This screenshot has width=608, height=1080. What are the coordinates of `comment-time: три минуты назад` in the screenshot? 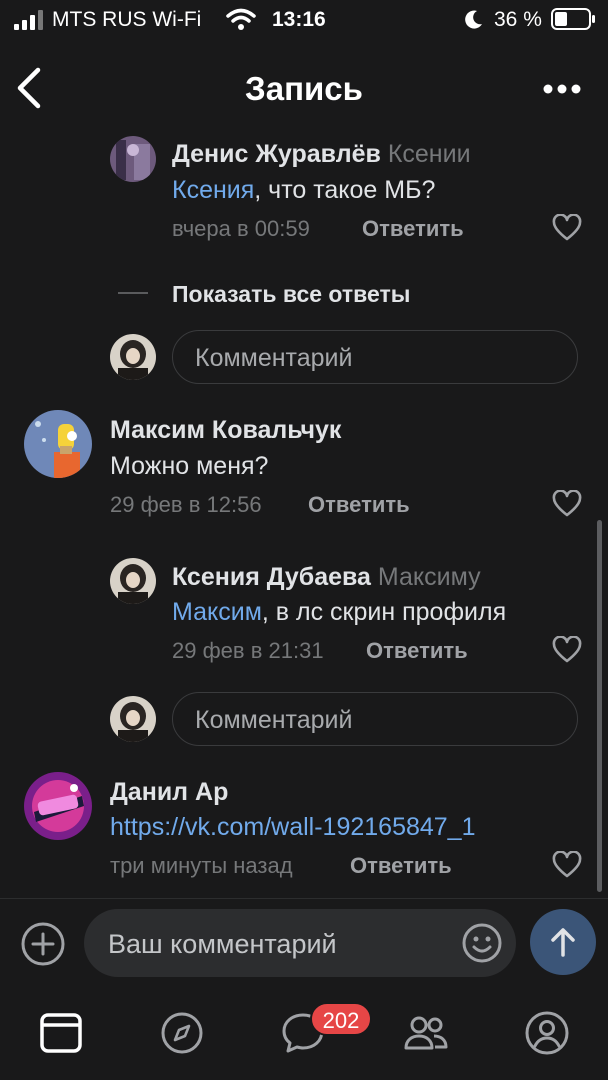 It's located at (201, 865).